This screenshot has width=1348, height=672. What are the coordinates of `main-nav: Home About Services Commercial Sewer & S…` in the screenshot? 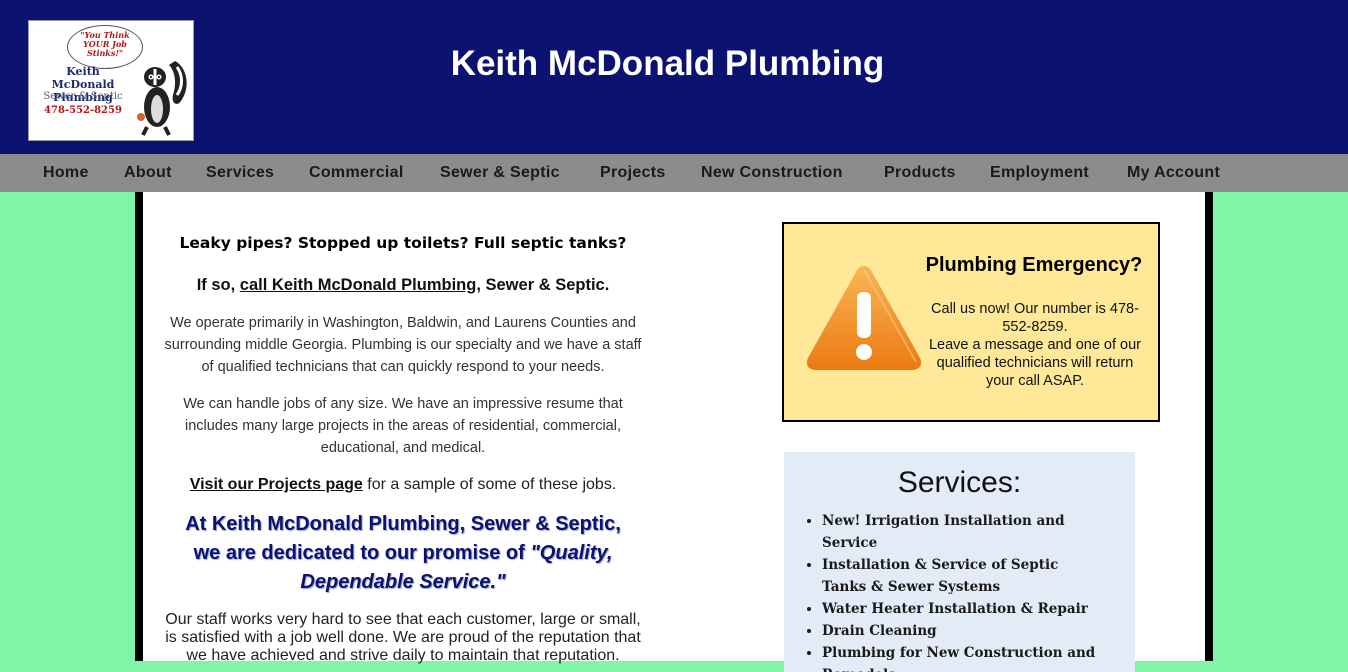 It's located at (674, 173).